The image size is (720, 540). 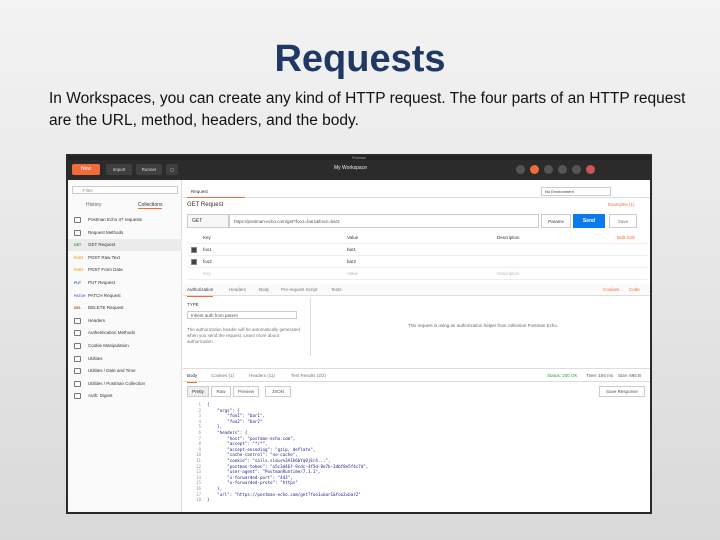 I want to click on request-title: GET Request, so click(x=205, y=205).